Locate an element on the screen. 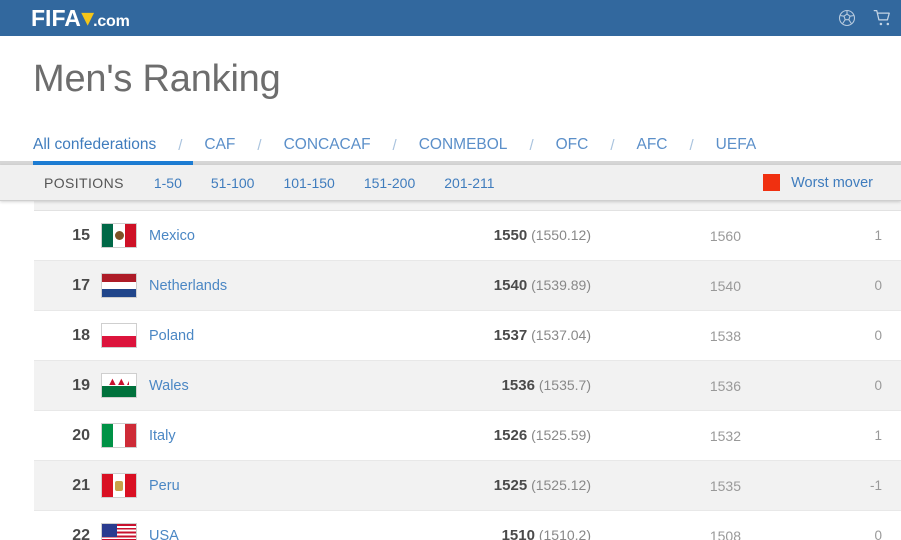  previous-points-cell: 1535 is located at coordinates (725, 485).